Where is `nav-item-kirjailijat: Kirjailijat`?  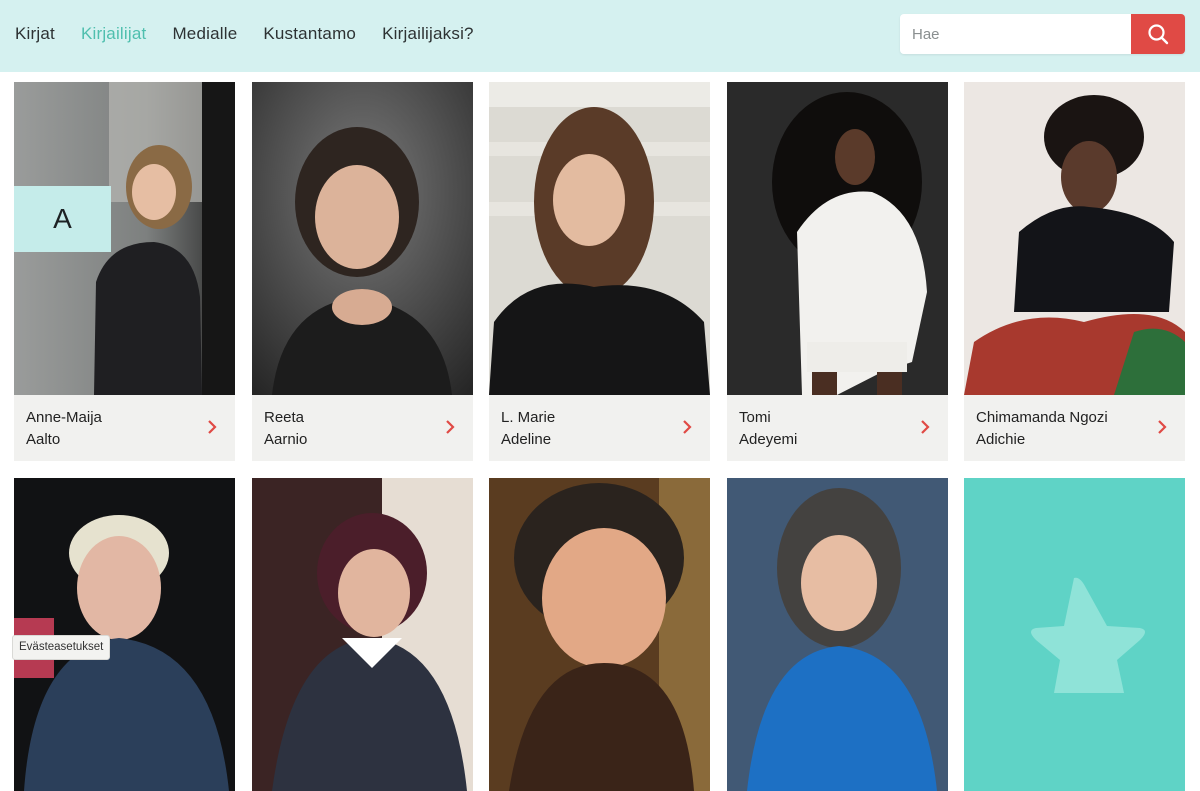 nav-item-kirjailijat: Kirjailijat is located at coordinates (114, 34).